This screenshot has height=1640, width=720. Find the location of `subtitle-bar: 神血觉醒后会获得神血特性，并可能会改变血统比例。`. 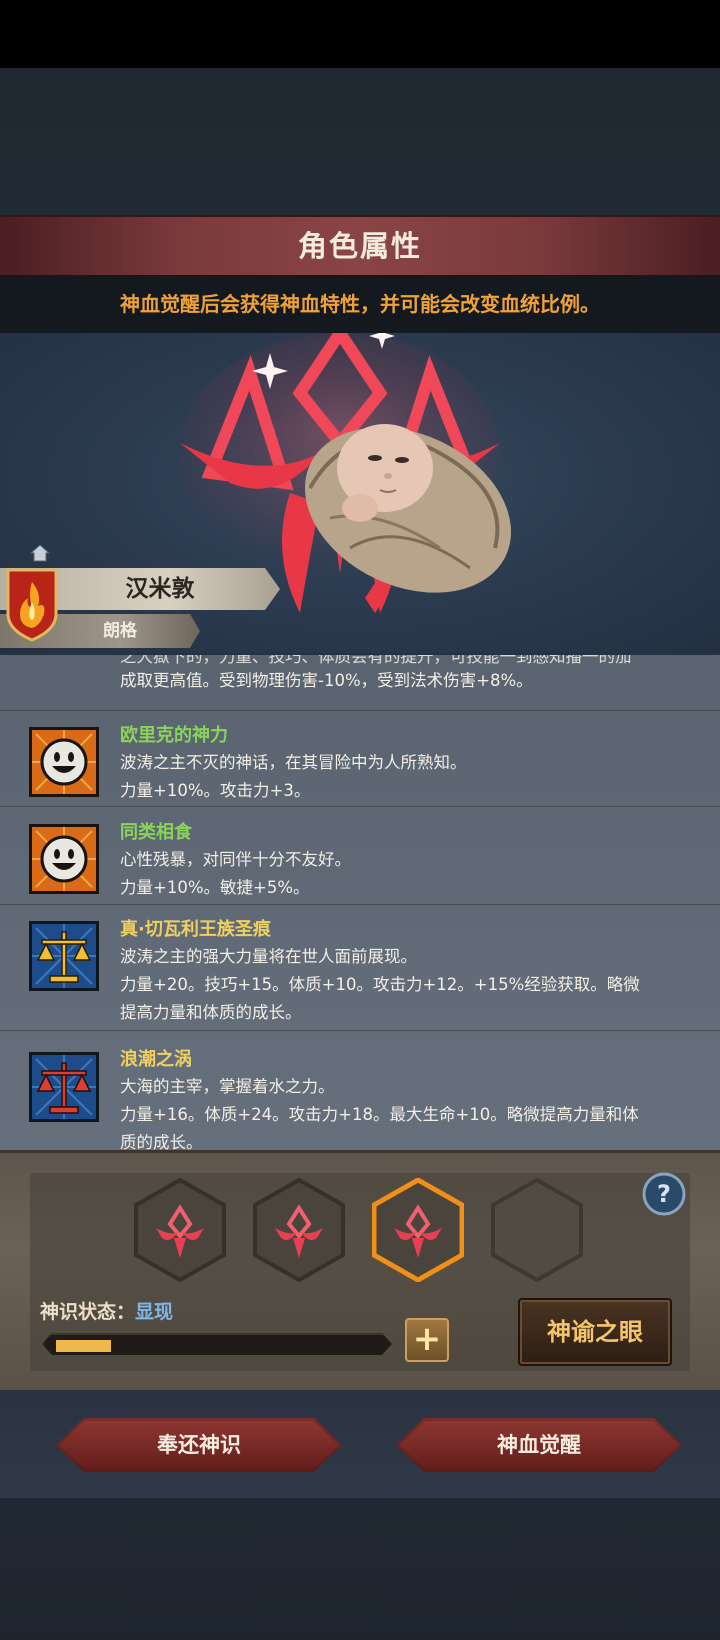

subtitle-bar: 神血觉醒后会获得神血特性，并可能会改变血统比例。 is located at coordinates (360, 304).